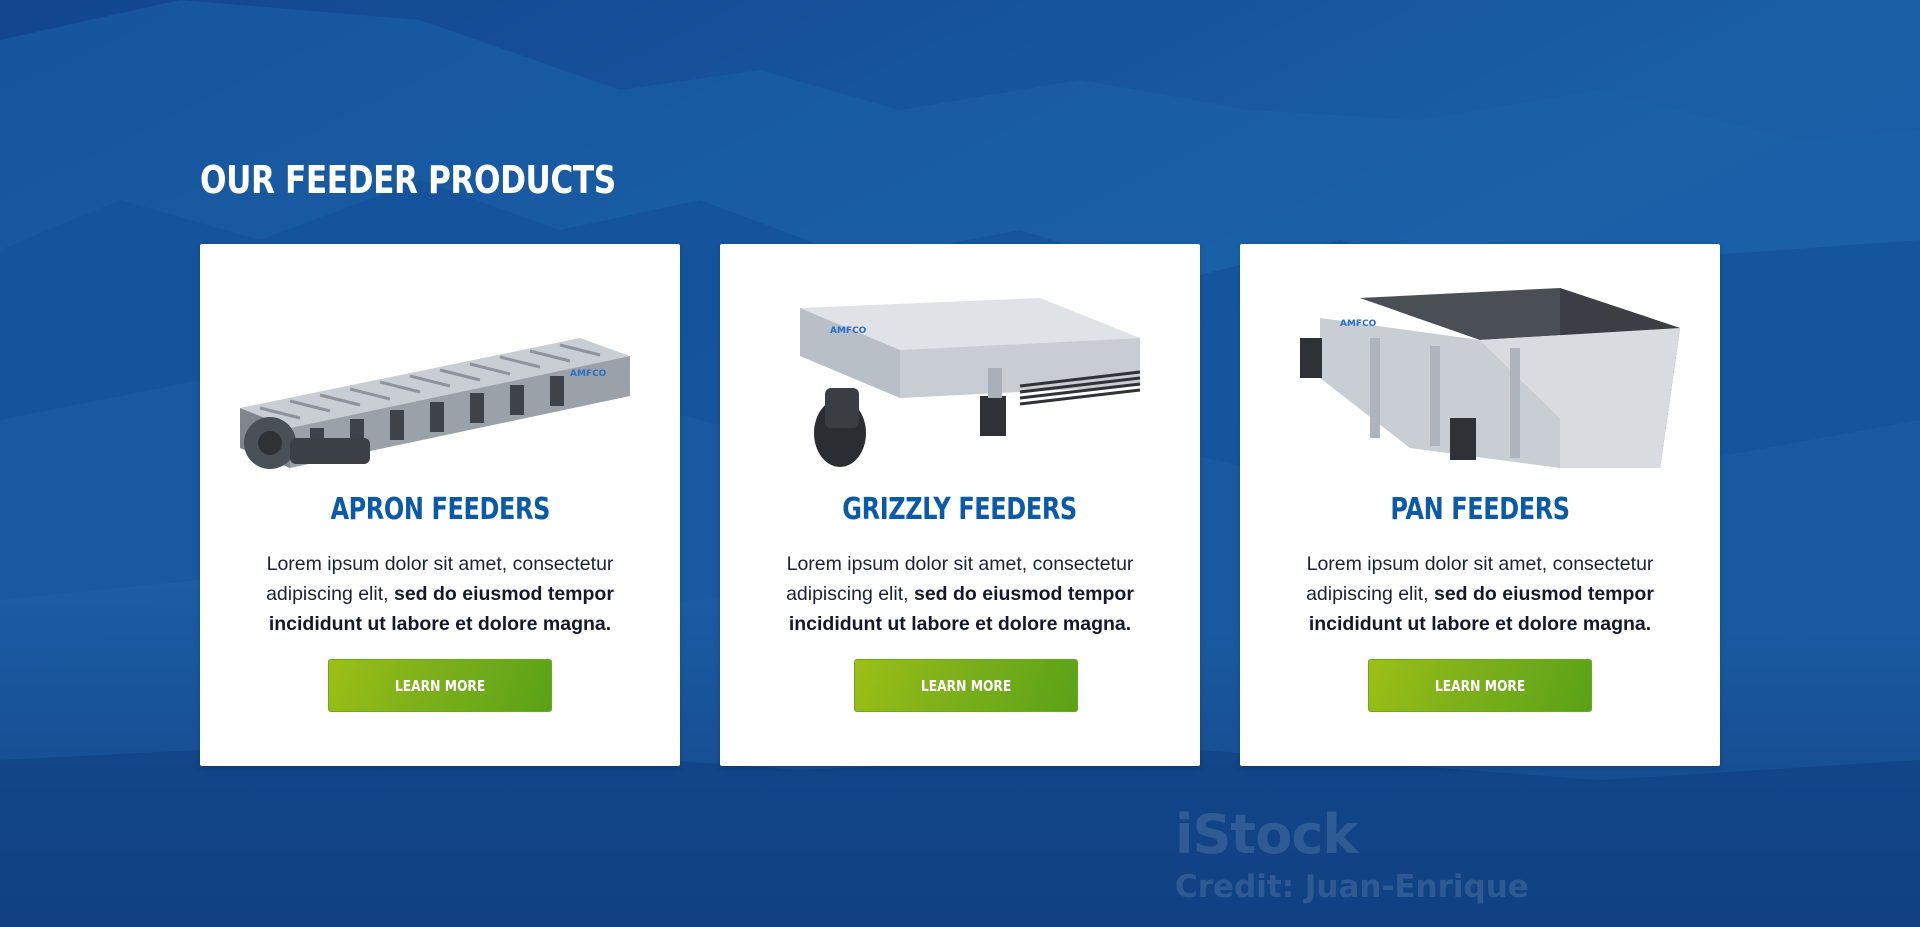  I want to click on watermark-brand: iStock, so click(1266, 834).